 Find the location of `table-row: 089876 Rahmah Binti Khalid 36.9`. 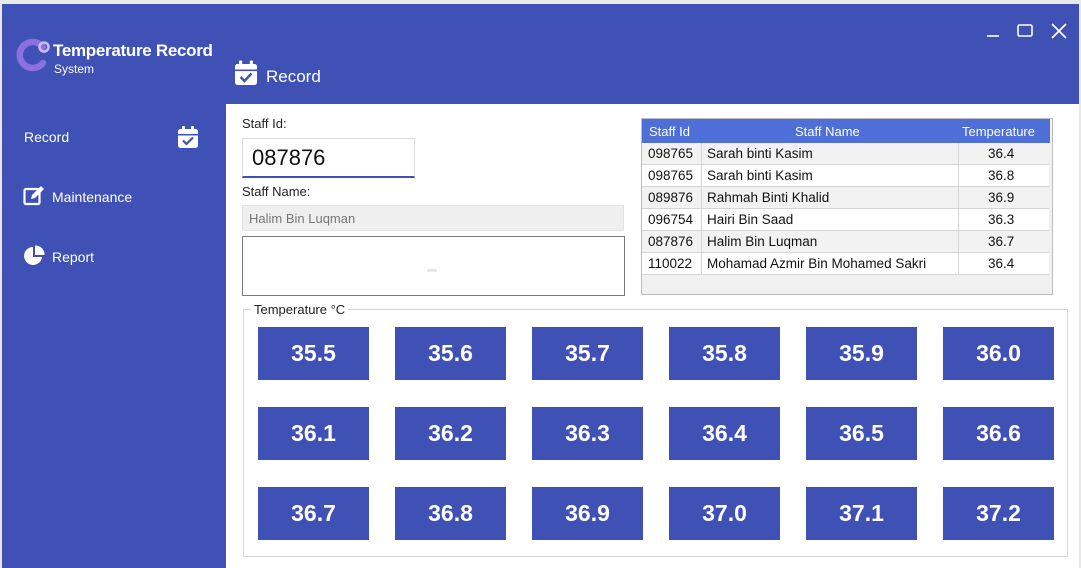

table-row: 089876 Rahmah Binti Khalid 36.9 is located at coordinates (845, 198).